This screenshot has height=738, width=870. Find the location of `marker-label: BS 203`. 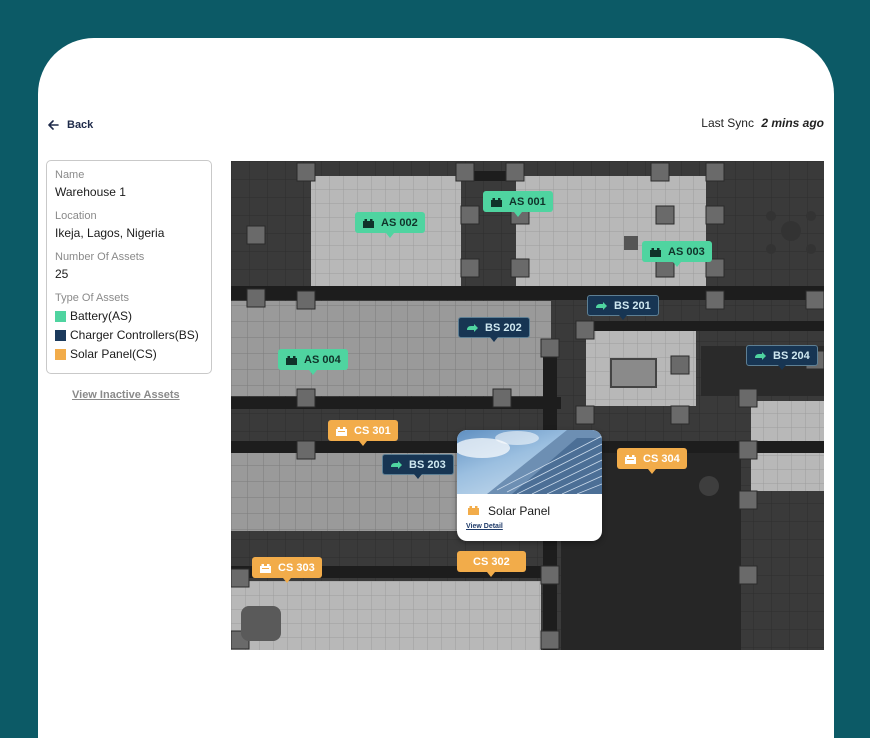

marker-label: BS 203 is located at coordinates (427, 464).